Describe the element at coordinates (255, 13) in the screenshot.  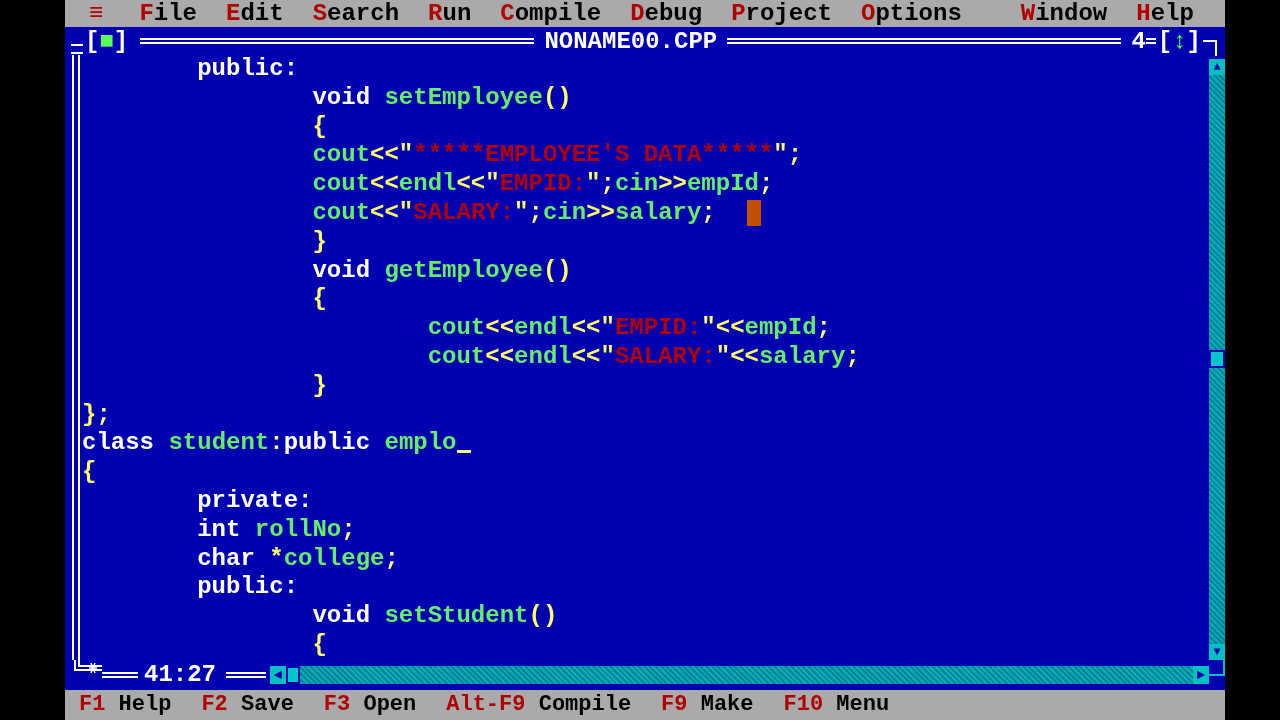
I see `menu-item: Edit` at that location.